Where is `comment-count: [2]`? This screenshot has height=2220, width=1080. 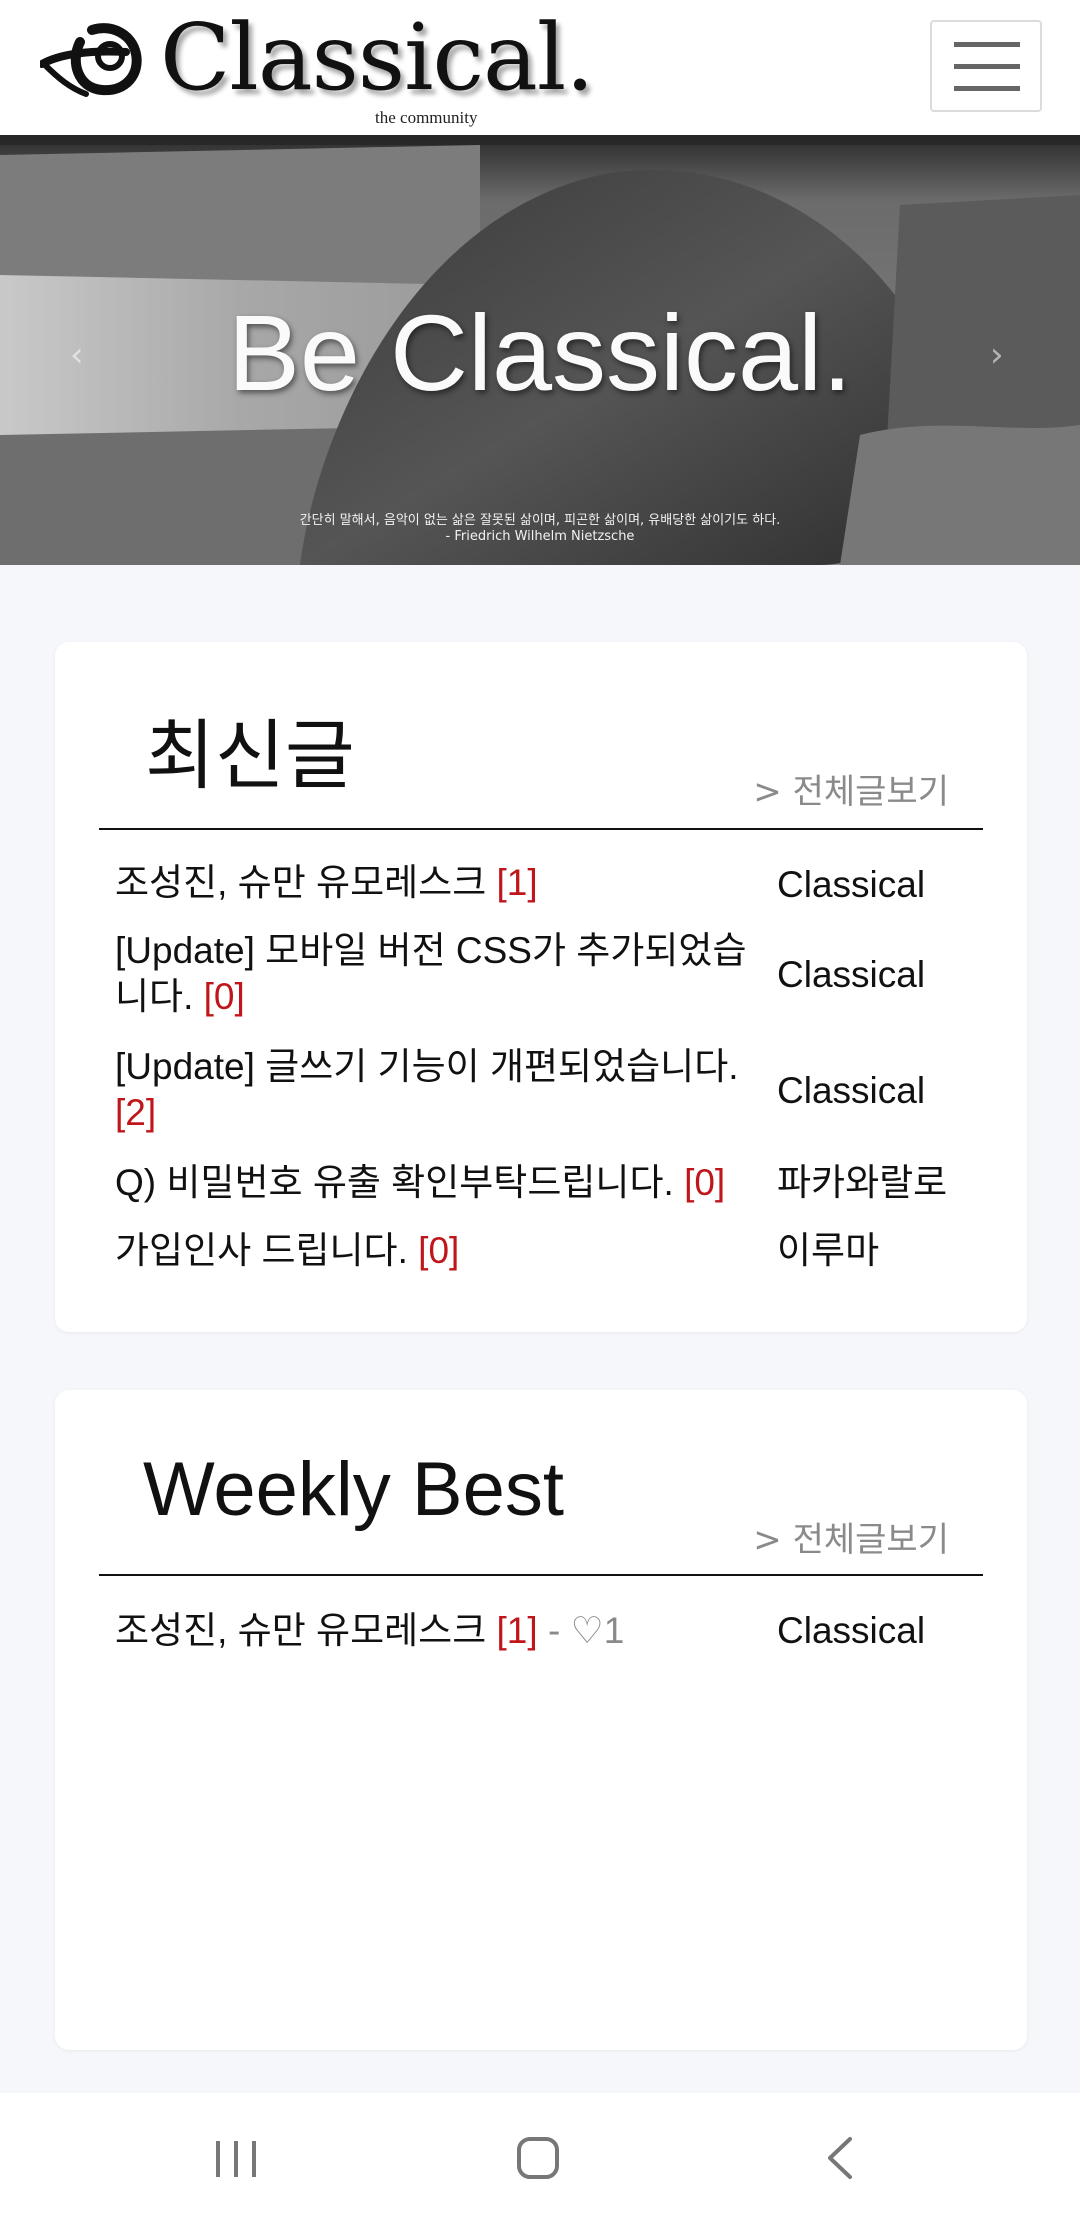 comment-count: [2] is located at coordinates (136, 1112).